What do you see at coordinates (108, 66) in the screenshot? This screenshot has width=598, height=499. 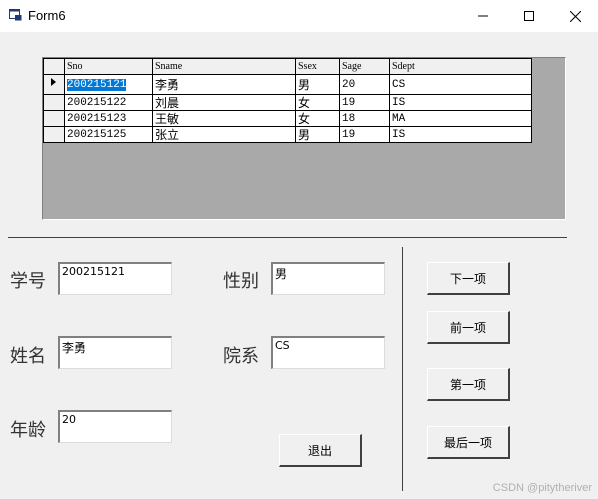 I see `column-header-sno: Sno` at bounding box center [108, 66].